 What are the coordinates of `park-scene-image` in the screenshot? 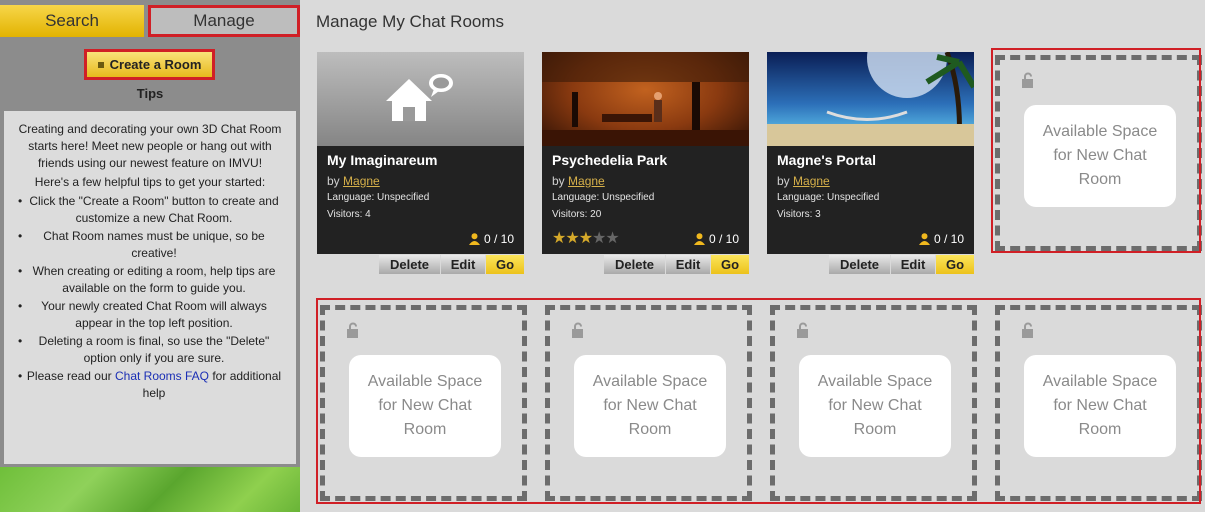 It's located at (645, 99).